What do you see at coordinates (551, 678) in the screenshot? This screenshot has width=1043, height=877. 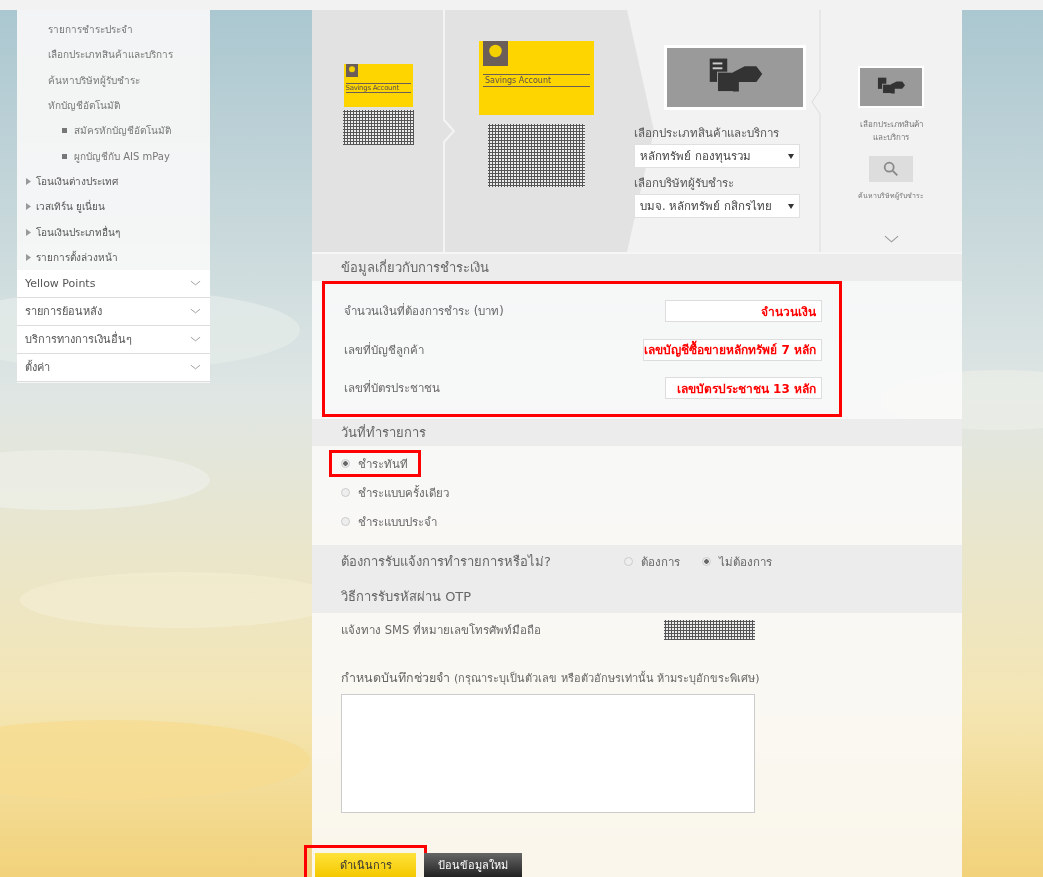 I see `memo-label: กำหนดบันทึกช่วยจำ (กรุณาระบุเป็นตัวเลข หรือตัวอักษรเท่านั้น ห้ามระบุอักขระพิเศษ)` at bounding box center [551, 678].